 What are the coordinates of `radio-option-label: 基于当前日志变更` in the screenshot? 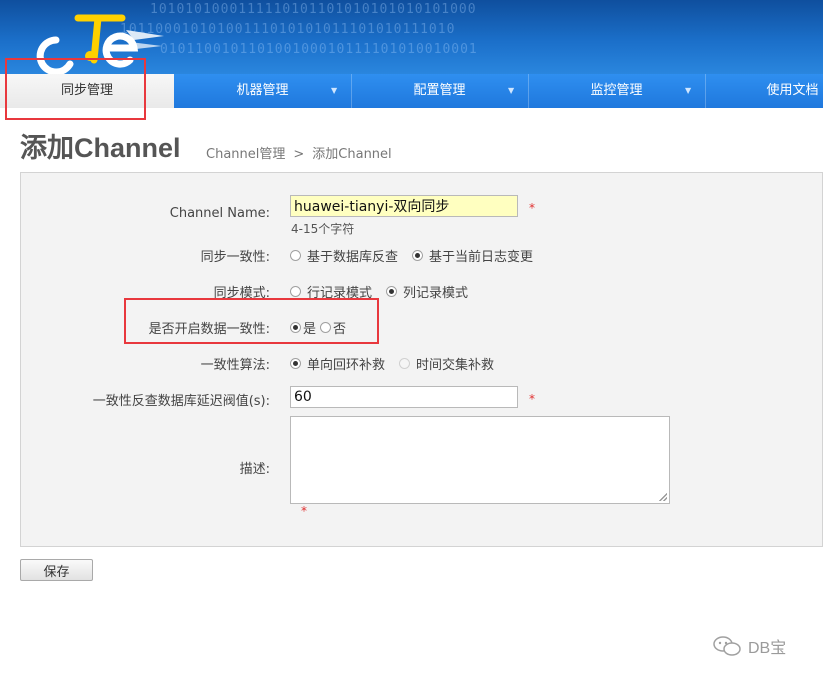 It's located at (481, 257).